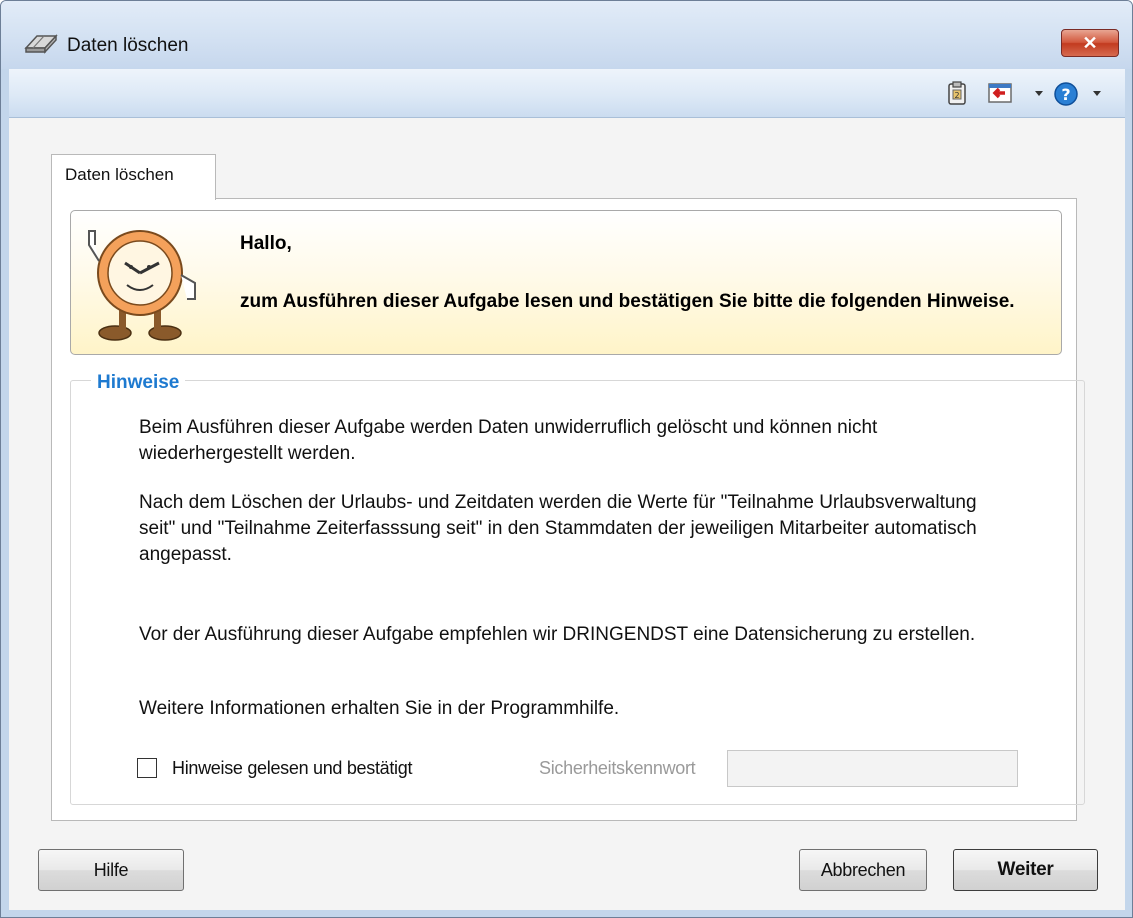  I want to click on clipboard-icon: 2, so click(957, 95).